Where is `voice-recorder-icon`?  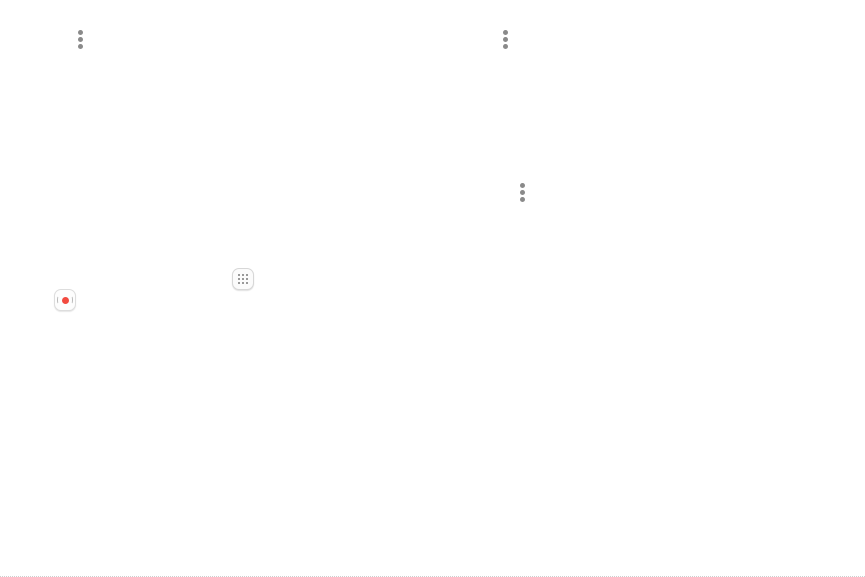 voice-recorder-icon is located at coordinates (65, 300).